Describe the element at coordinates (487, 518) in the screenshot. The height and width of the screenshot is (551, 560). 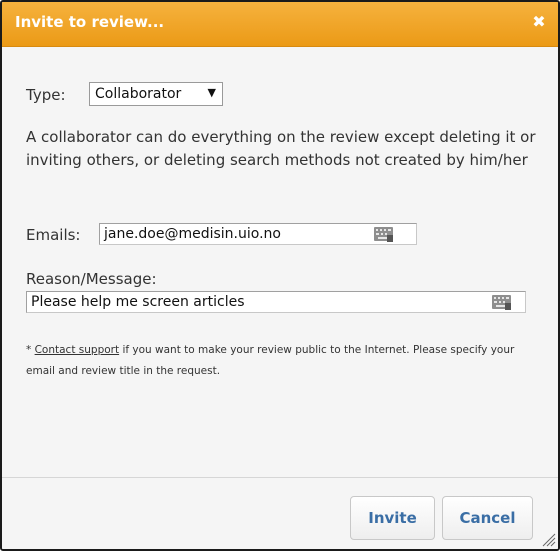
I see `cancel-button: Cancel` at that location.